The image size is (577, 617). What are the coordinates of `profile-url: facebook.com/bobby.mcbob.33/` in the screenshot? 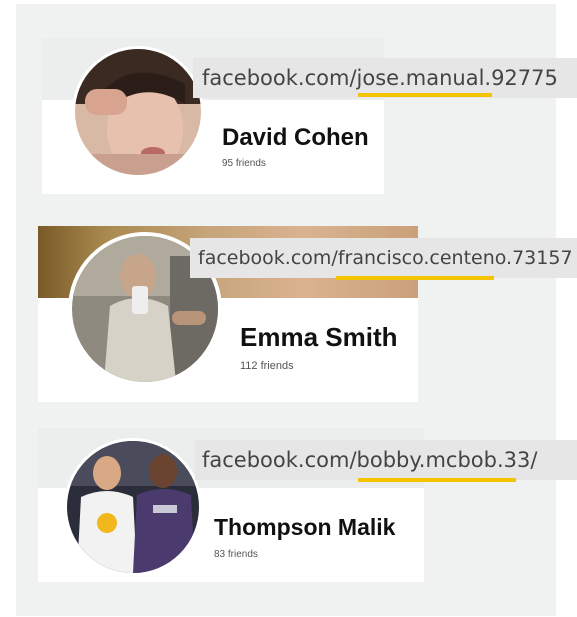 It's located at (386, 460).